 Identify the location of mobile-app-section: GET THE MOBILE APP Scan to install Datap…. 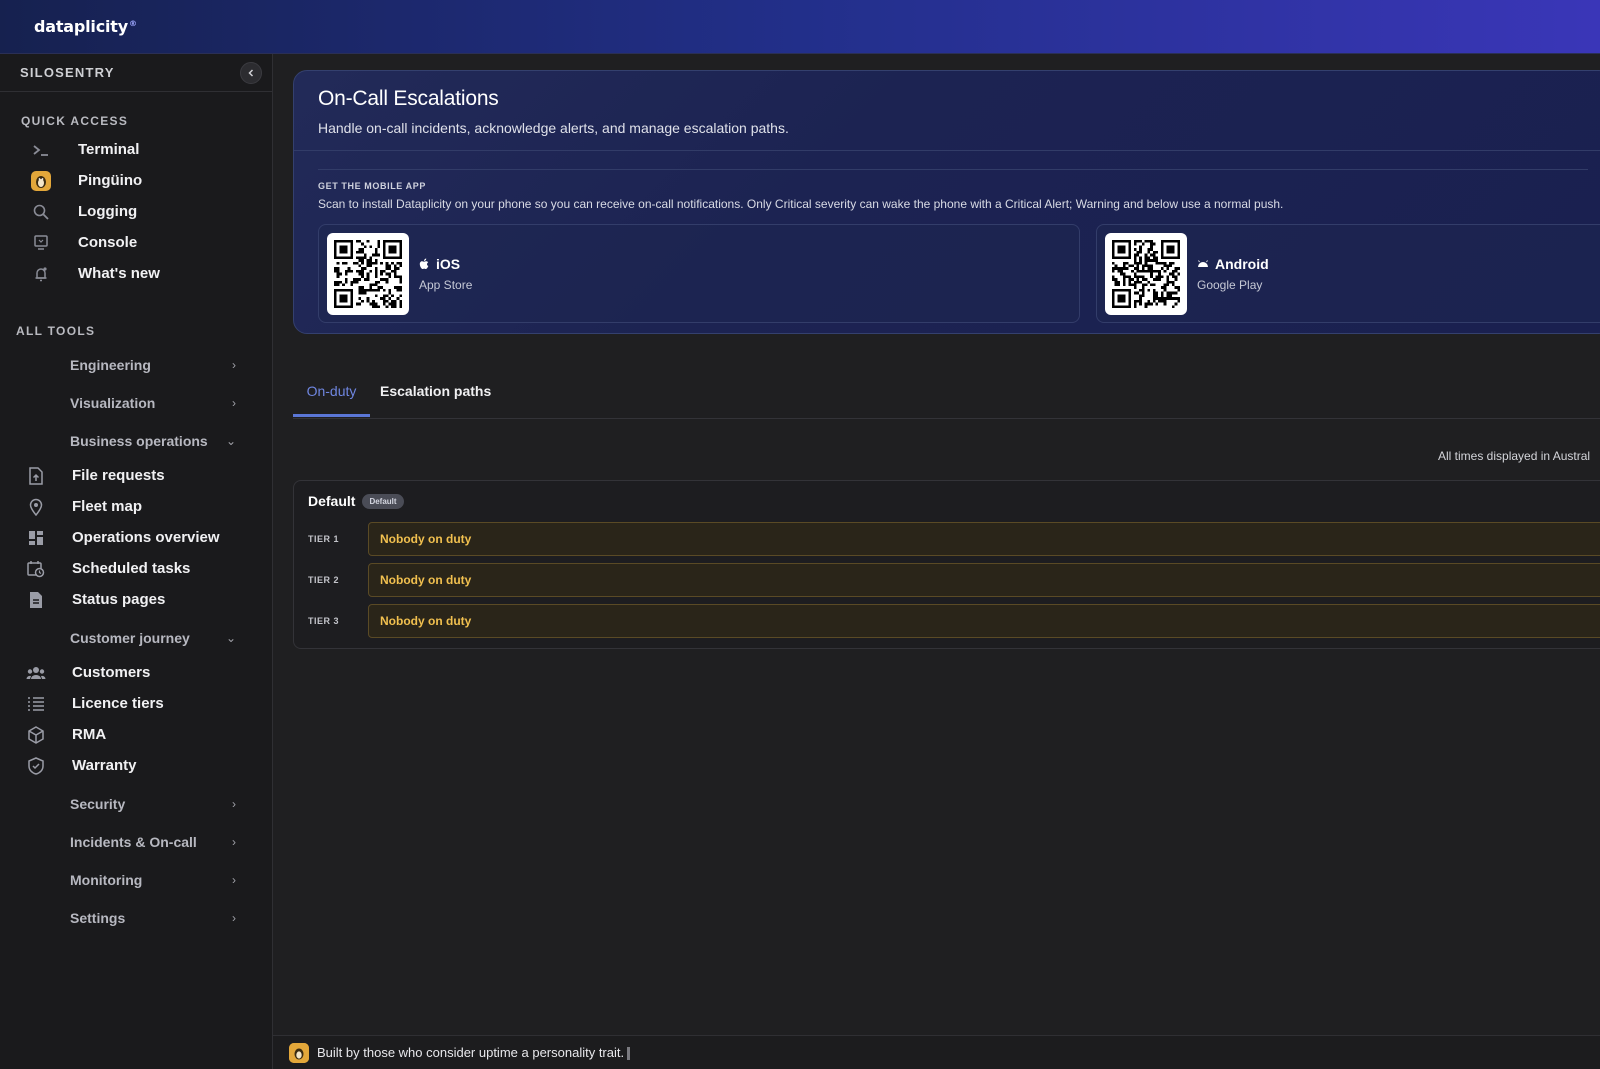
(947, 190).